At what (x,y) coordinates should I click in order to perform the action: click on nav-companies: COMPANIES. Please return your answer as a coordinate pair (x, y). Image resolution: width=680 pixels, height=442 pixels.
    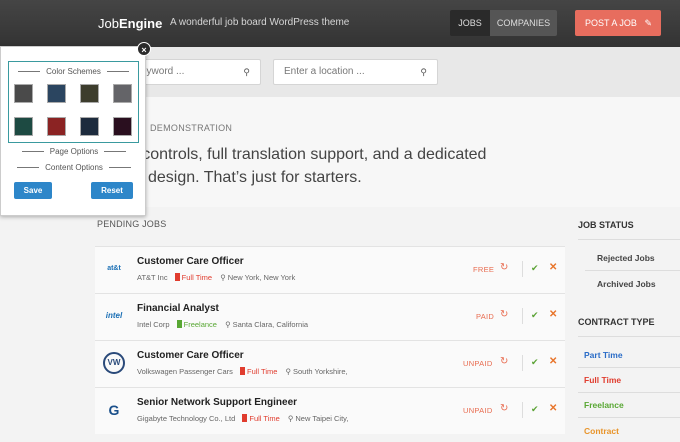
    Looking at the image, I should click on (523, 23).